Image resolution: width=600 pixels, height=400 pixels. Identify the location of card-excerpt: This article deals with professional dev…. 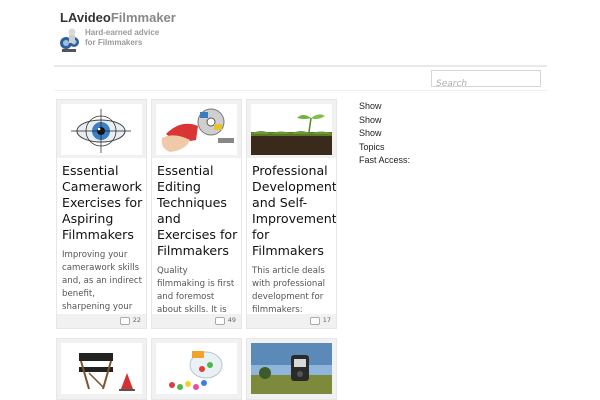
(289, 290).